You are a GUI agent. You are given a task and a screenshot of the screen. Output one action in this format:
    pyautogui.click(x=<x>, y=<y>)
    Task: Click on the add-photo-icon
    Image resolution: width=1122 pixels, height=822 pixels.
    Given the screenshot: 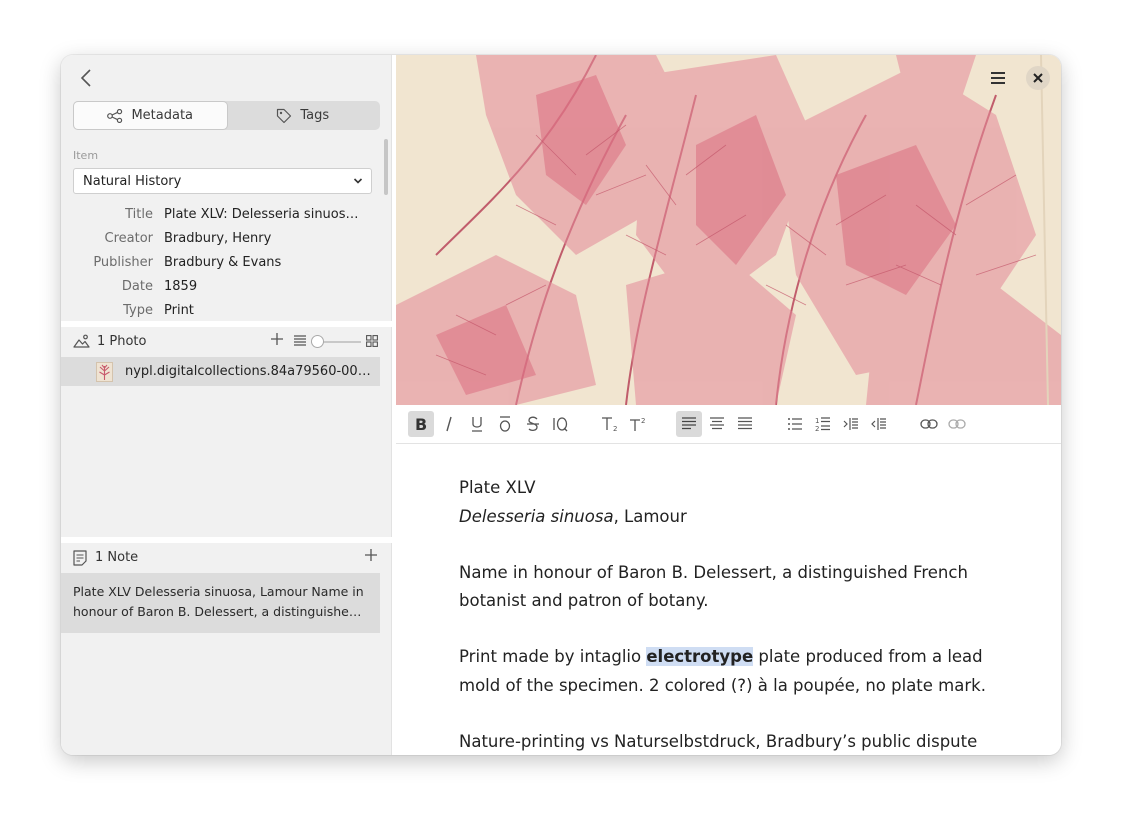 What is the action you would take?
    pyautogui.click(x=277, y=339)
    